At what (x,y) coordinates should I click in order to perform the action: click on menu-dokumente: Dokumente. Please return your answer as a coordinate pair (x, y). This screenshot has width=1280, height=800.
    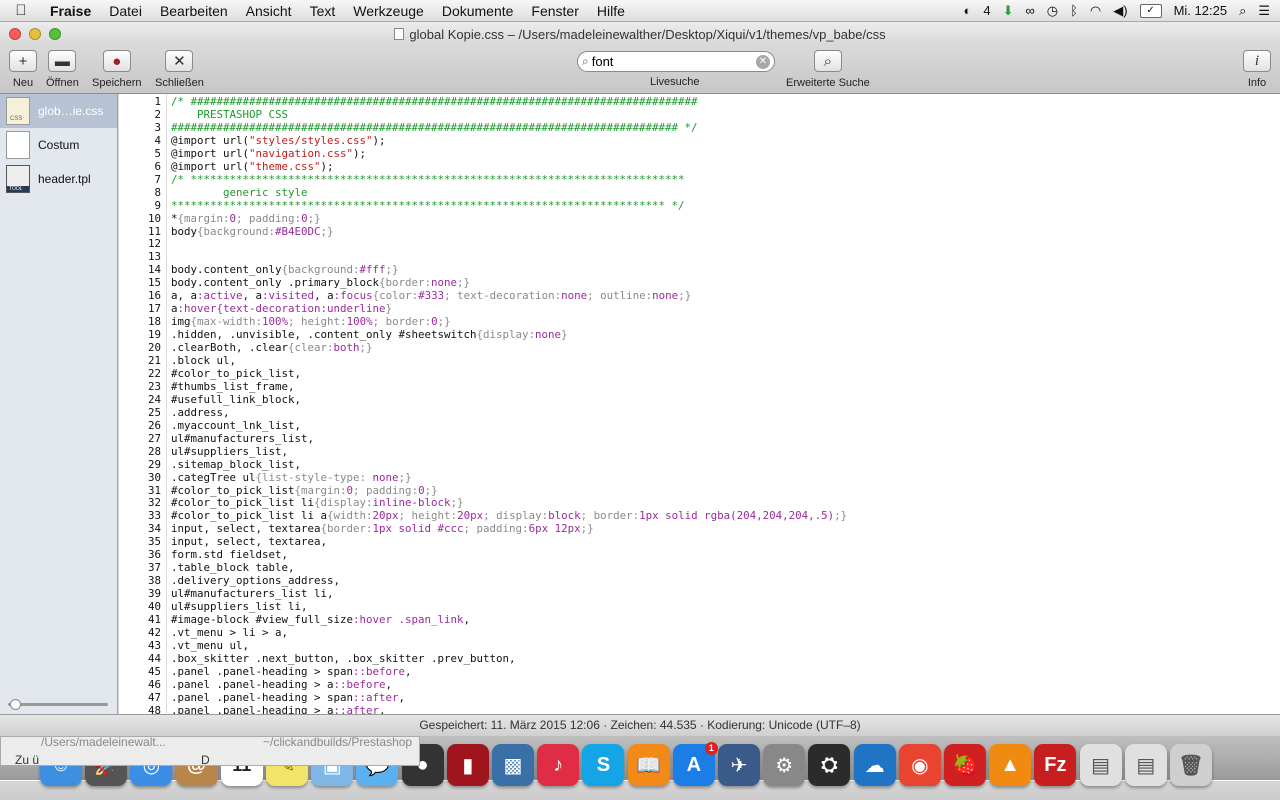
    Looking at the image, I should click on (478, 11).